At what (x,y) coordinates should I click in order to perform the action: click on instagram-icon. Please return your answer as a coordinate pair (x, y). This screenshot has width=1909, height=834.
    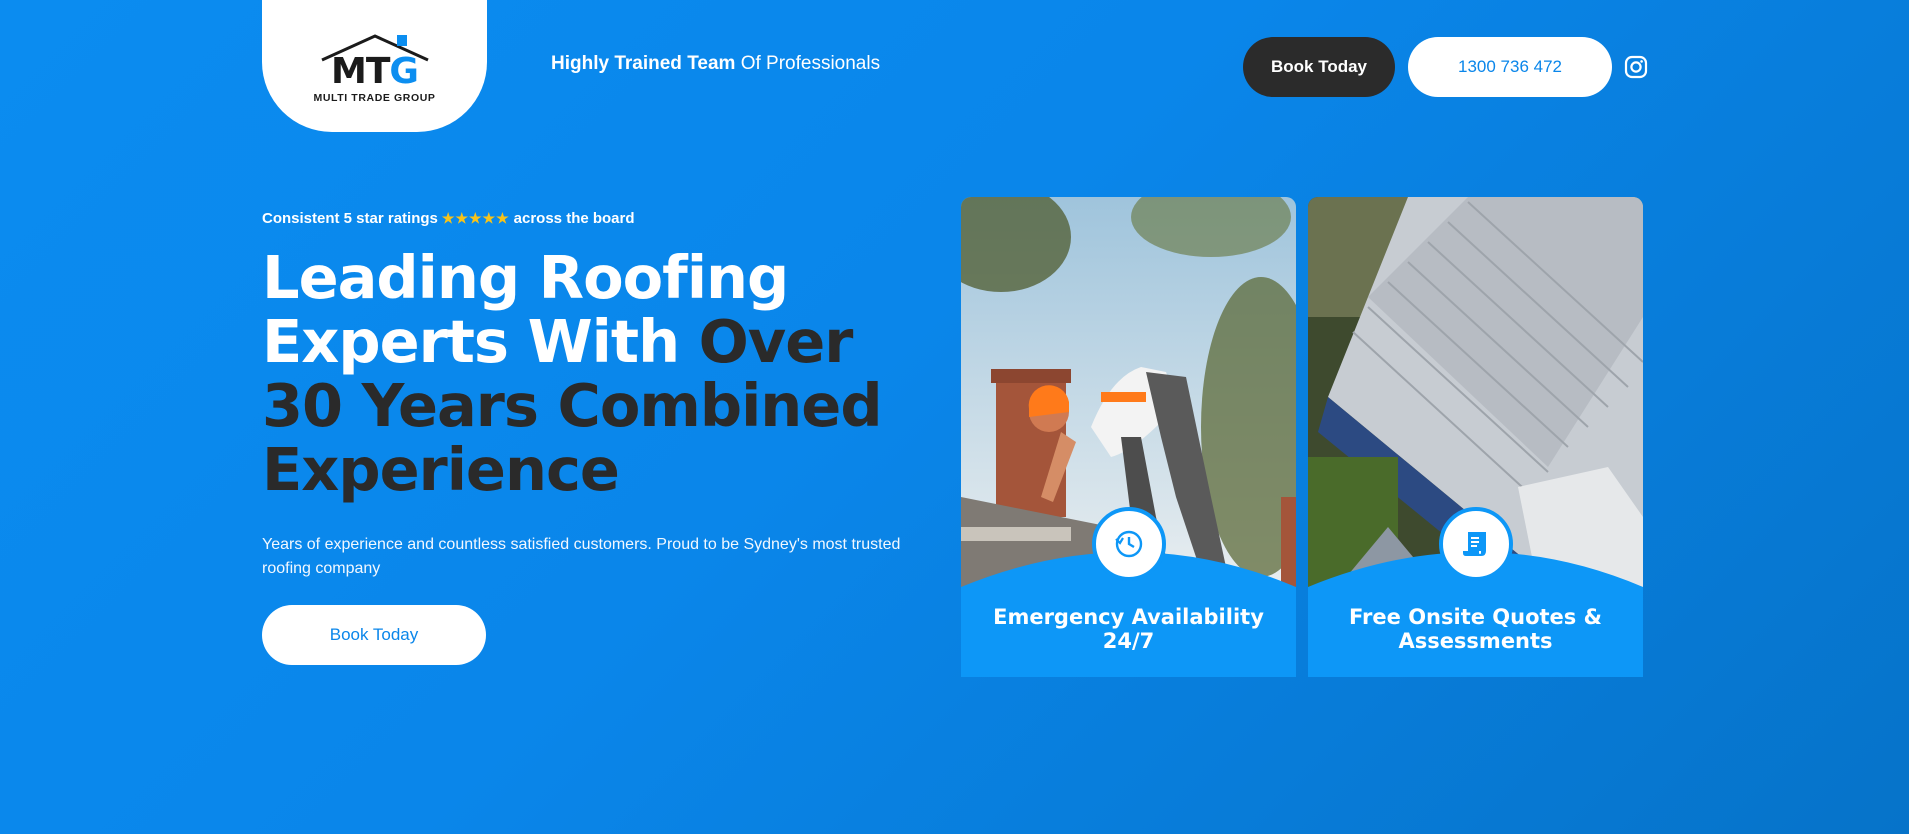
    Looking at the image, I should click on (1636, 67).